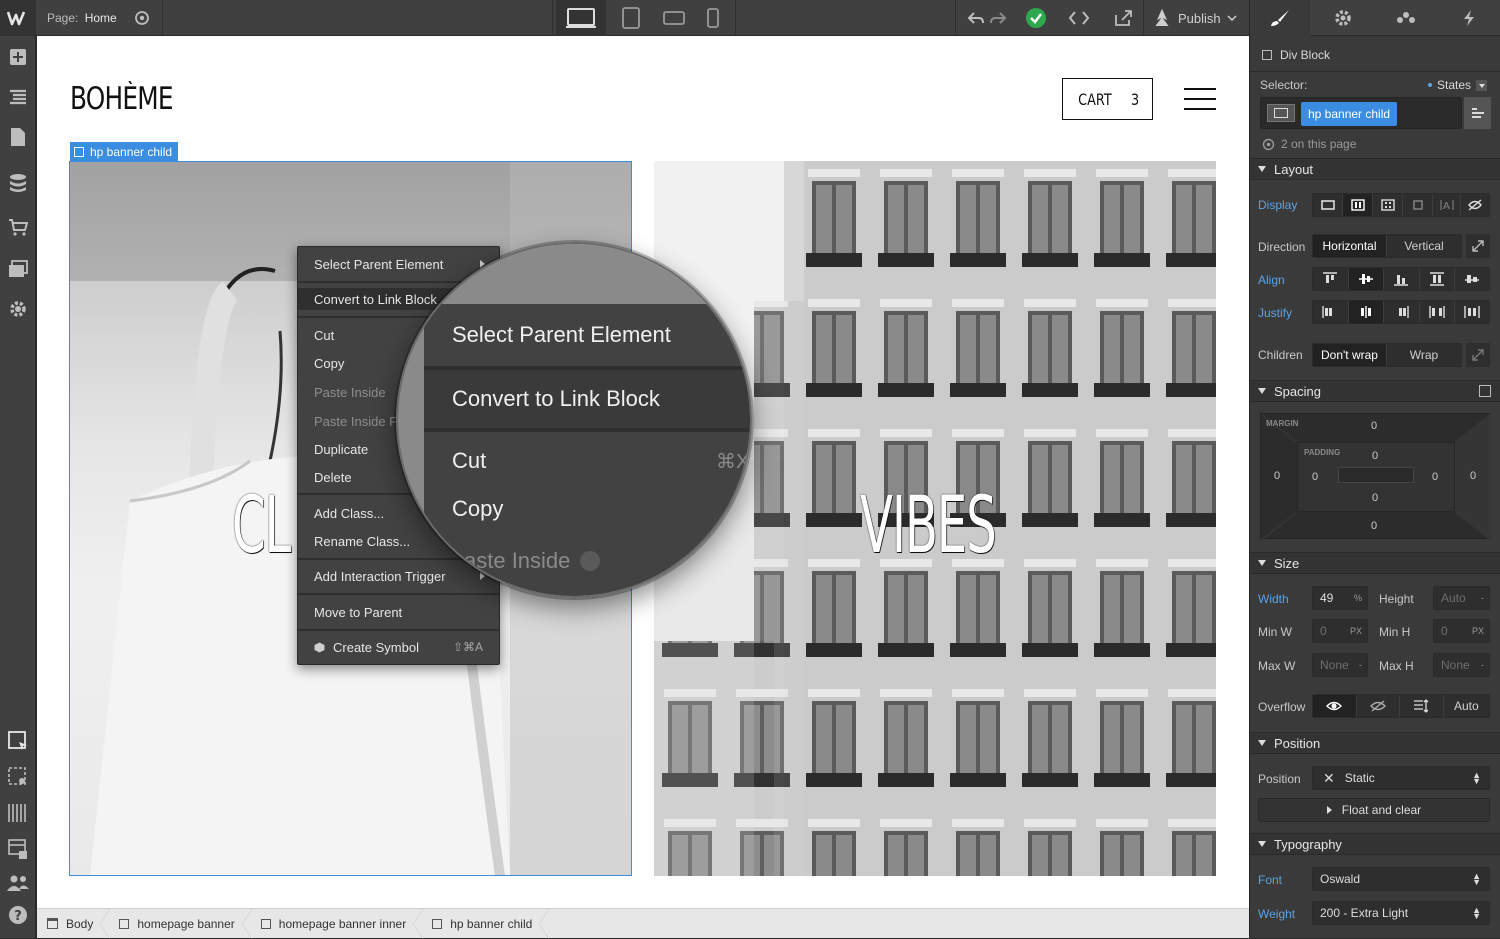  I want to click on undo-icon, so click(976, 18).